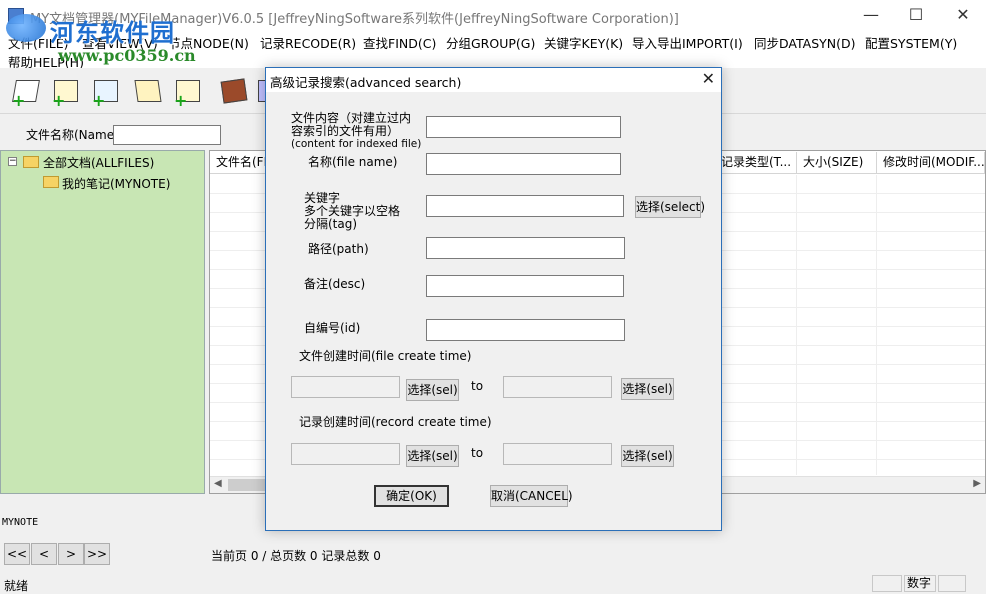 This screenshot has width=986, height=594. I want to click on menu-group: 分组GROUP(G), so click(490, 42).